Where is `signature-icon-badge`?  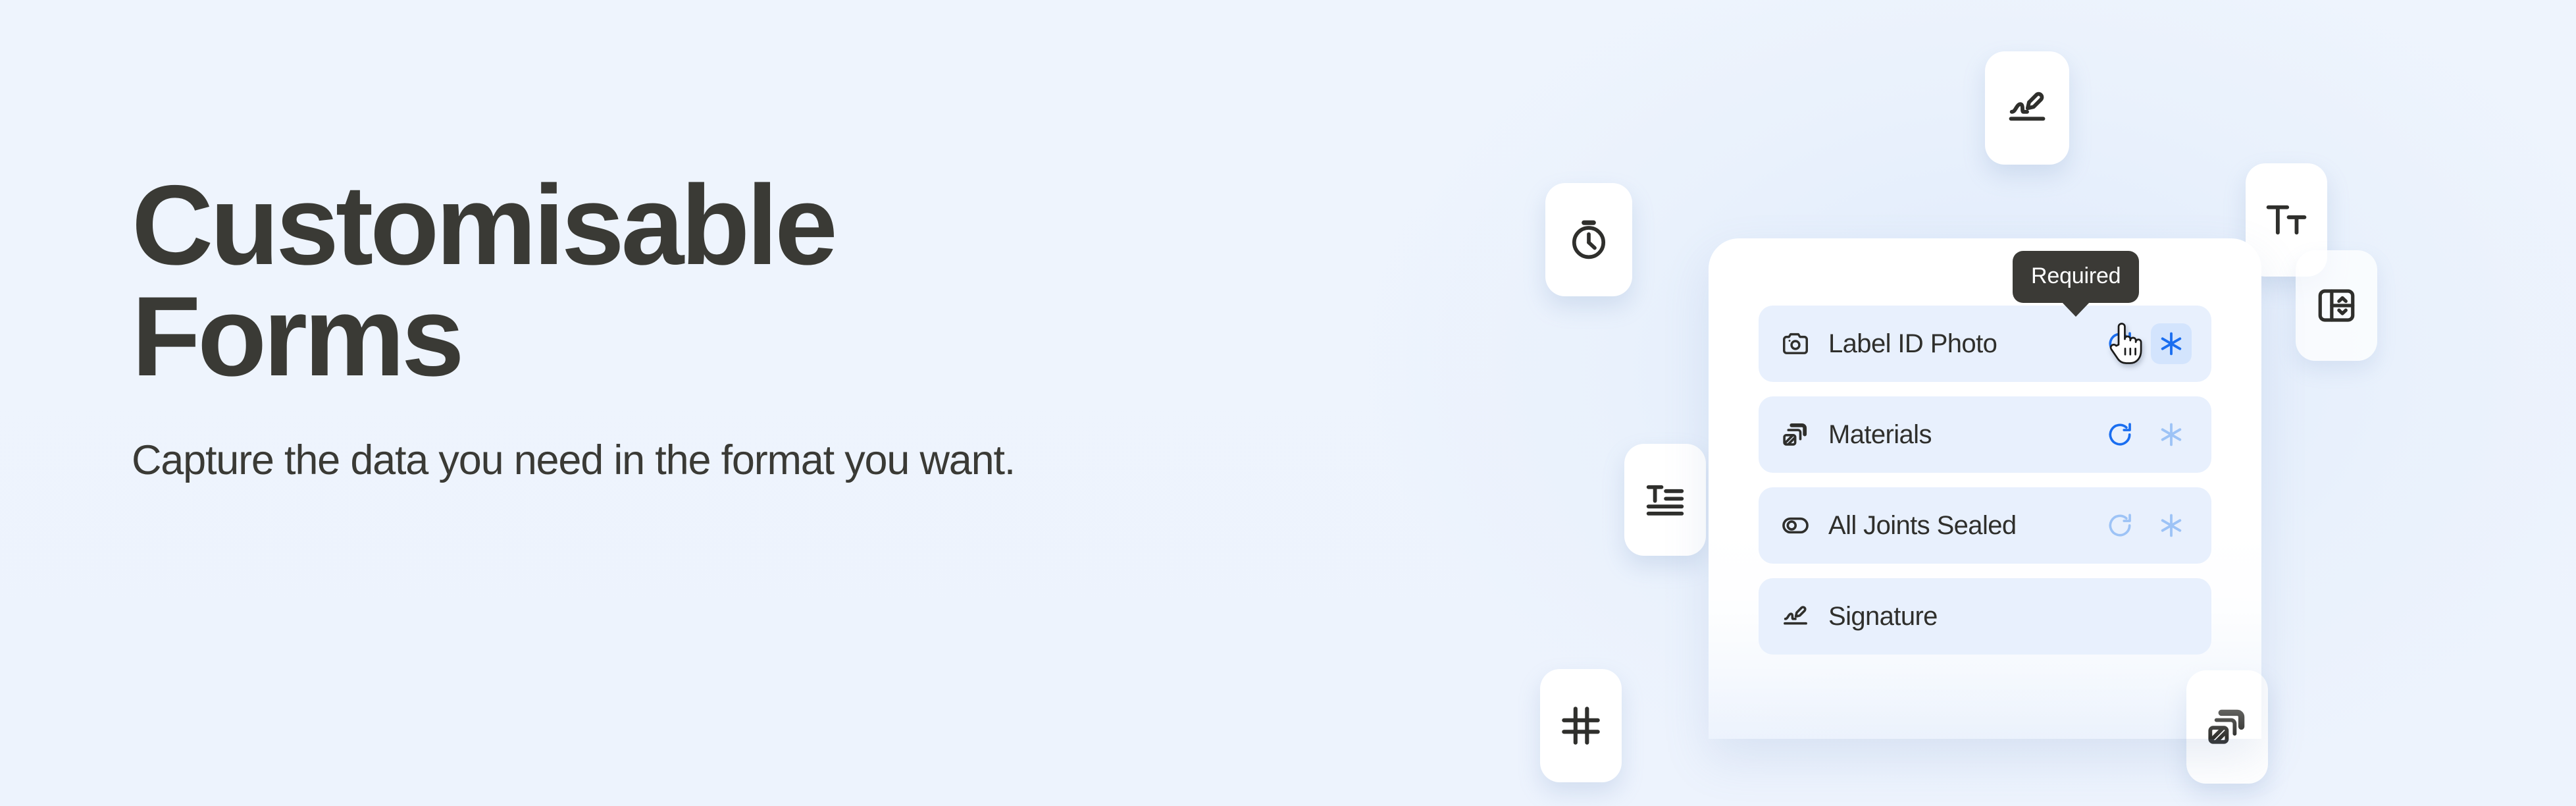 signature-icon-badge is located at coordinates (2027, 108).